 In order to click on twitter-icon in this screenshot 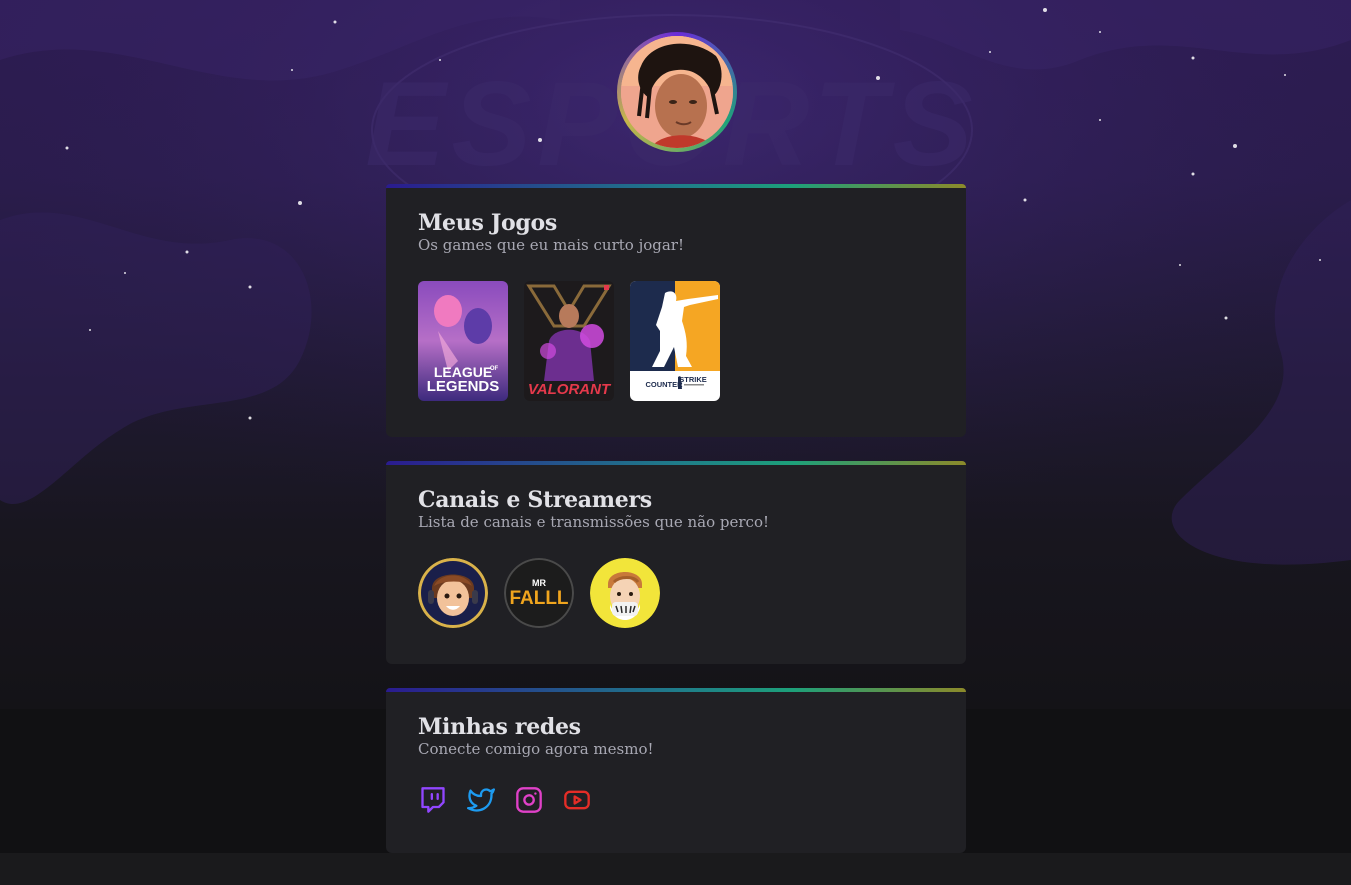, I will do `click(481, 800)`.